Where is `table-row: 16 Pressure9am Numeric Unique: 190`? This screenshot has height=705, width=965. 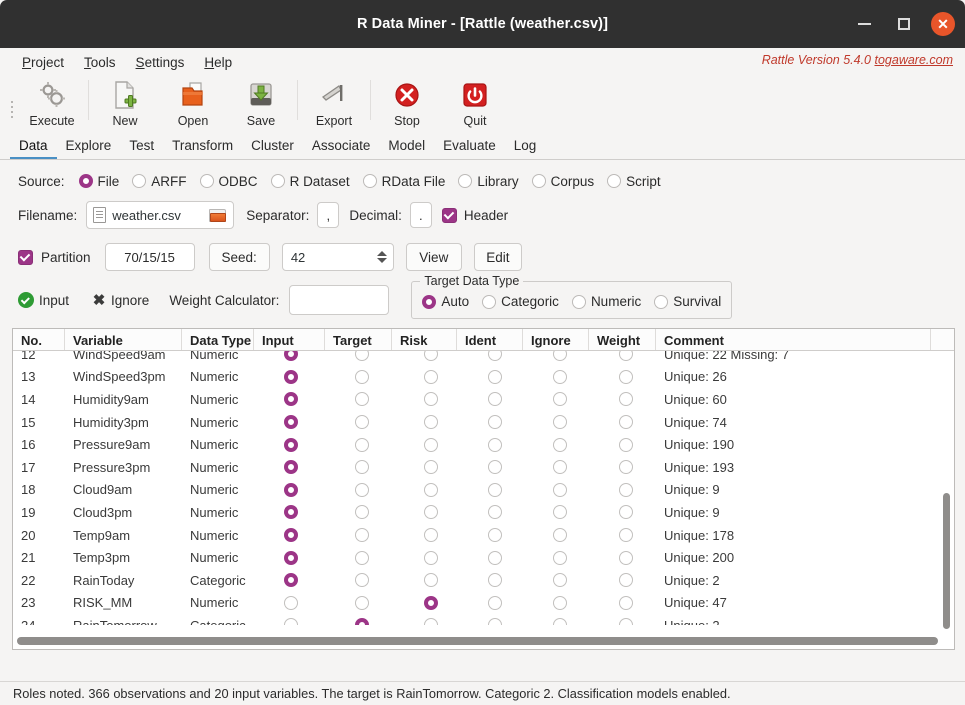
table-row: 16 Pressure9am Numeric Unique: 190 is located at coordinates (483, 444).